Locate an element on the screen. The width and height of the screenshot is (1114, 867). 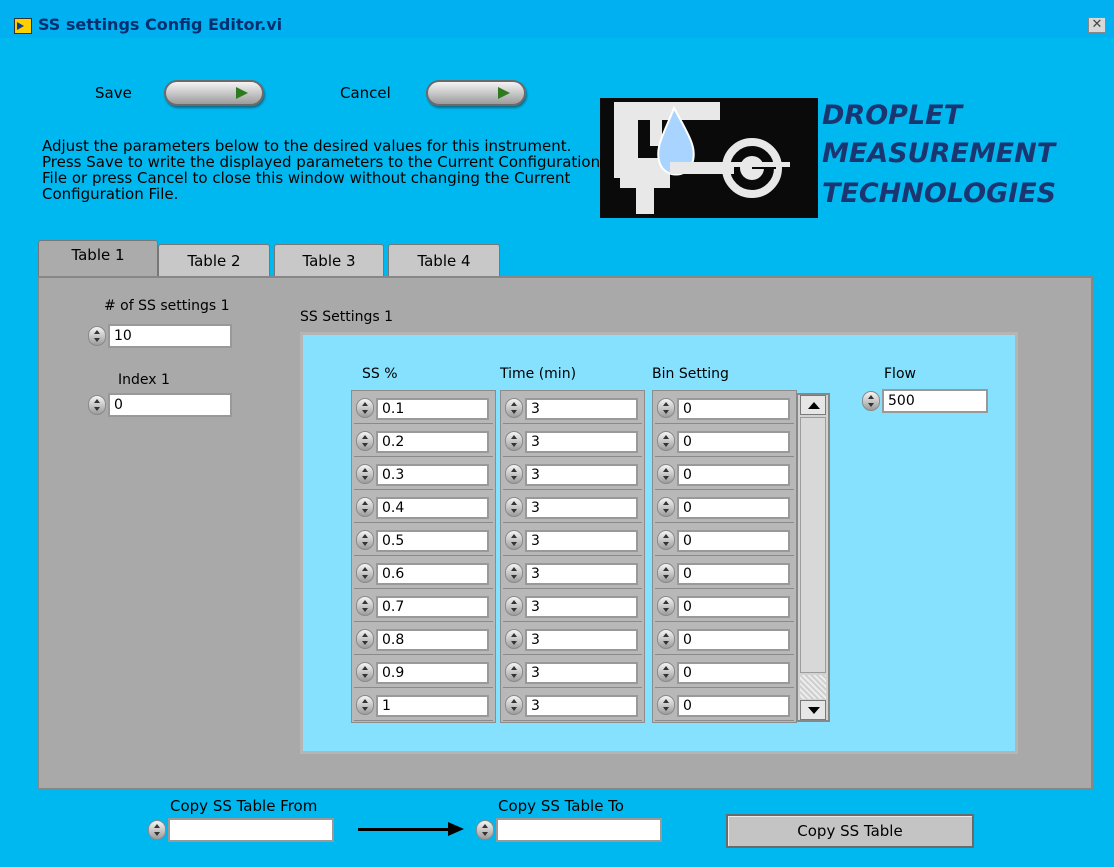
ss-percent-field: 0.2 is located at coordinates (432, 442).